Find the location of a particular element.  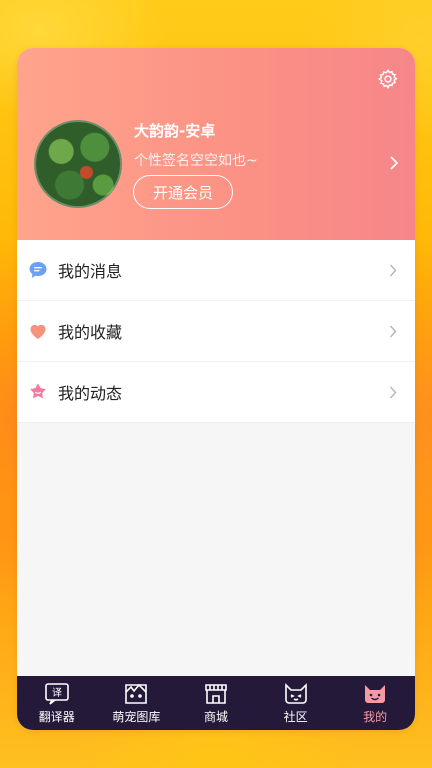

shop-icon is located at coordinates (216, 694).